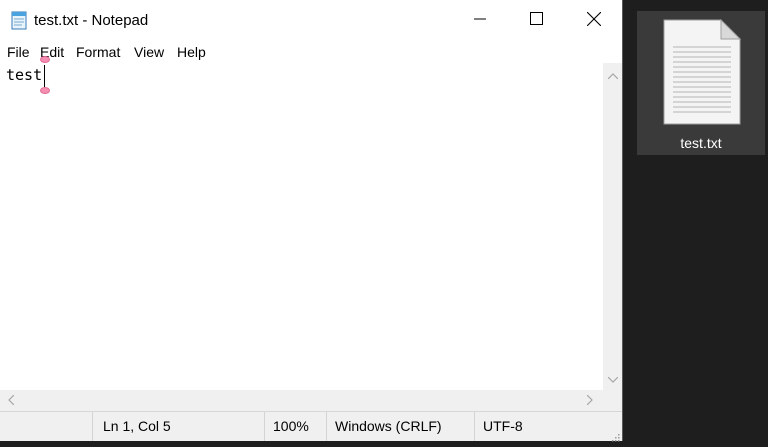  I want to click on menu-bar: File Edit Format View Help, so click(311, 52).